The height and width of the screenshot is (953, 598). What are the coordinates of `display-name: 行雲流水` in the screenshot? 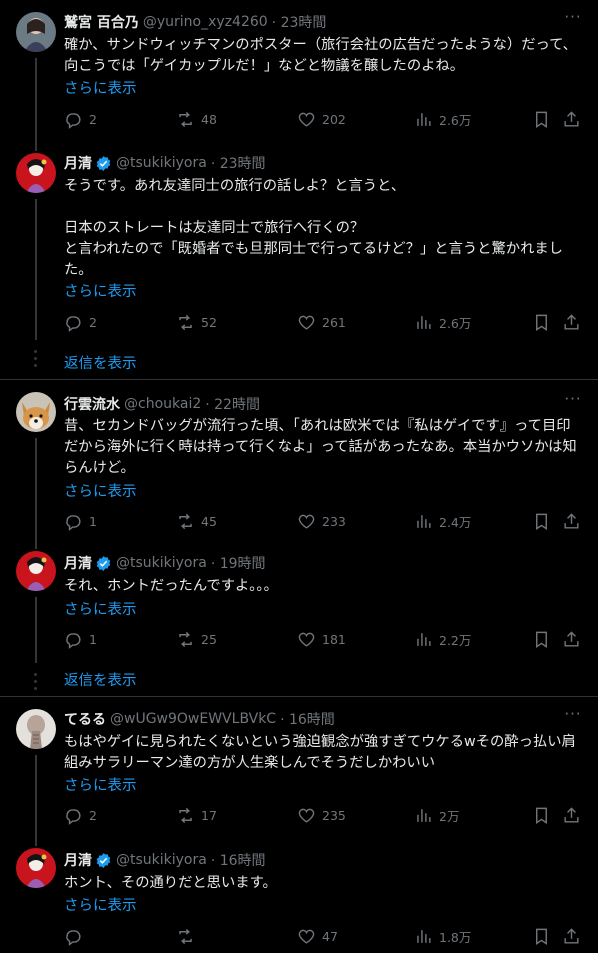 It's located at (92, 404).